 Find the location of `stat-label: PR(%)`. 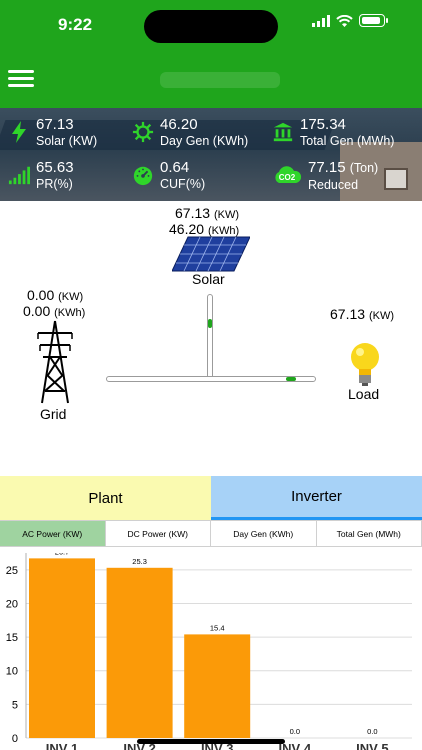

stat-label: PR(%) is located at coordinates (54, 184).